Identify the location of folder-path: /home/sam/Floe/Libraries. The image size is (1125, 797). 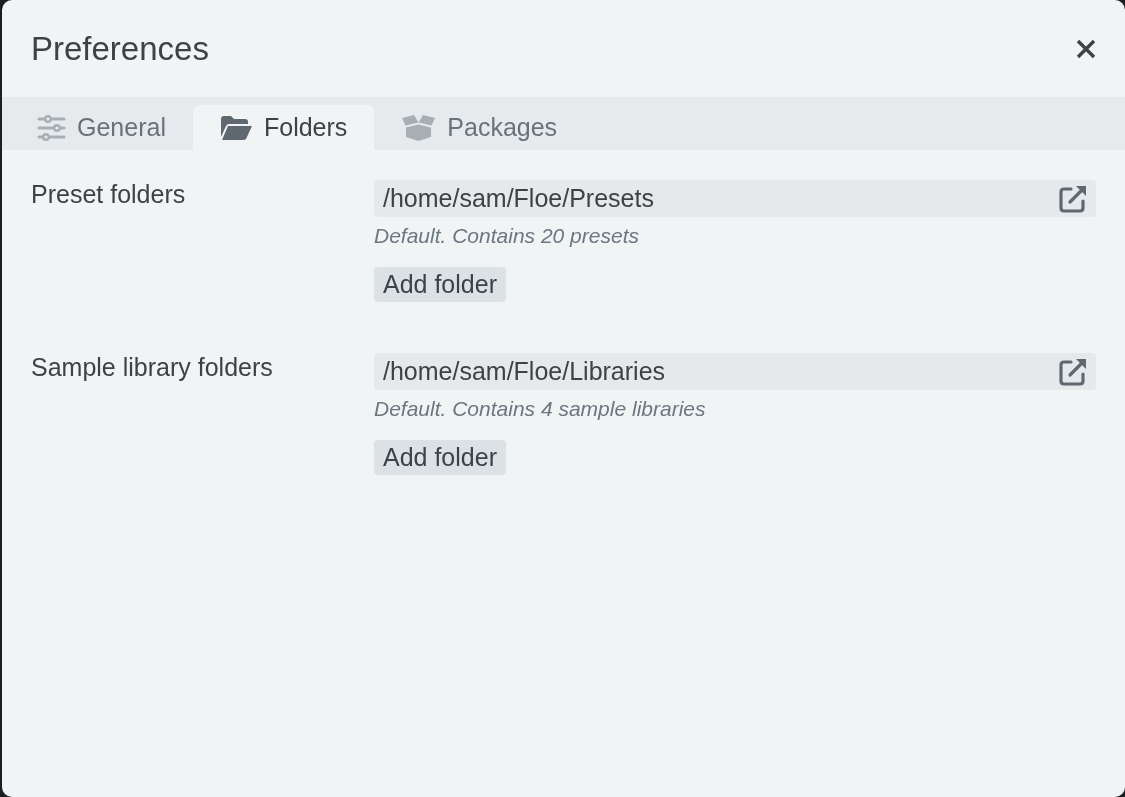
(524, 371).